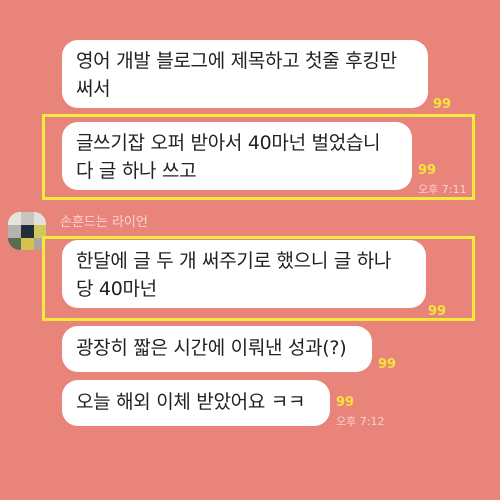 Image resolution: width=500 pixels, height=500 pixels. I want to click on message-bubble: 오늘 해외 이체 받았어요 ㅋㅋ, so click(196, 403).